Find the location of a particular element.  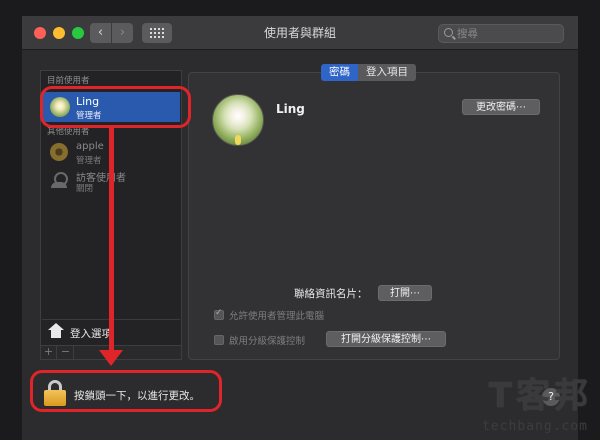

guest-user-icon is located at coordinates (59, 180).